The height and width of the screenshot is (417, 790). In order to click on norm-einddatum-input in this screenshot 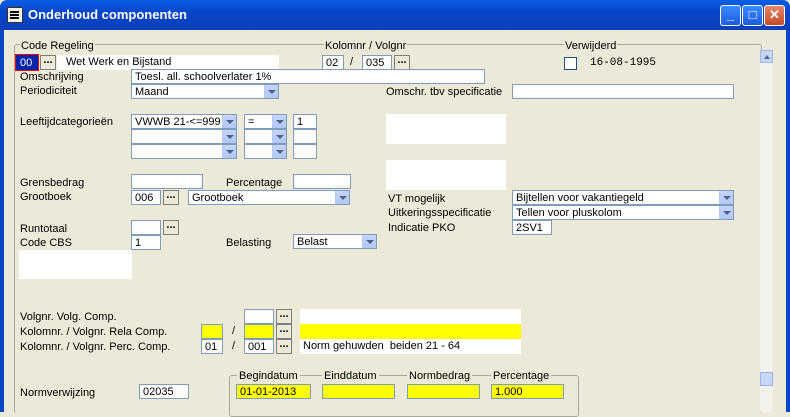, I will do `click(358, 391)`.